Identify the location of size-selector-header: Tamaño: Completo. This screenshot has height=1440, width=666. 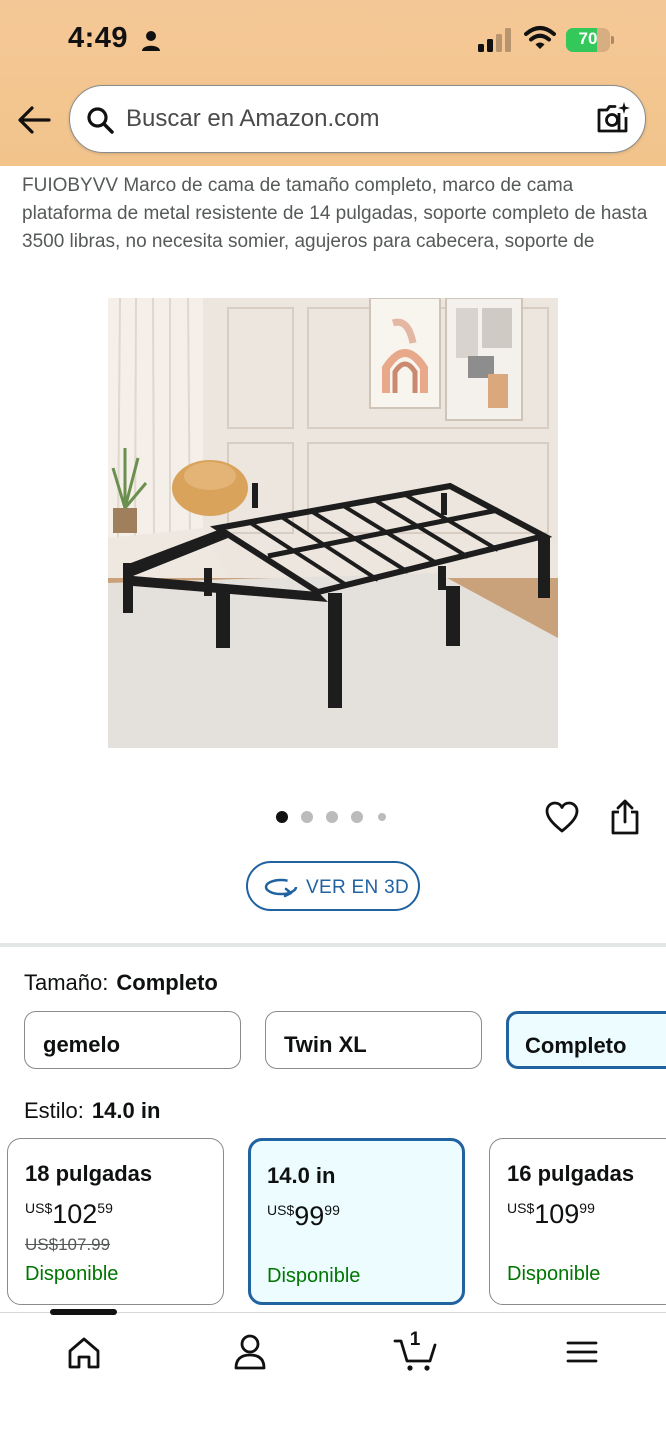
(121, 983).